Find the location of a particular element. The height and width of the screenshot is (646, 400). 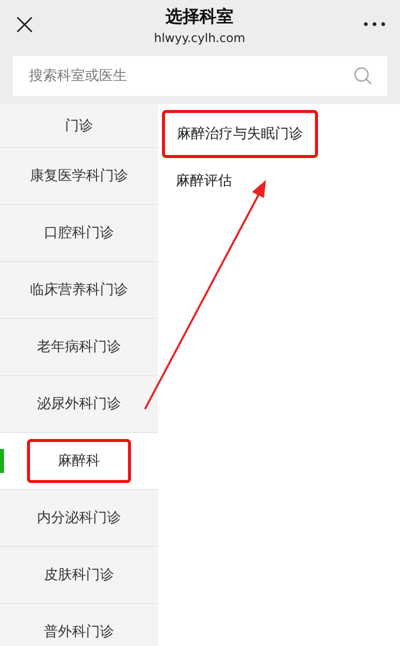

department-item: 麻醉科 is located at coordinates (79, 461).